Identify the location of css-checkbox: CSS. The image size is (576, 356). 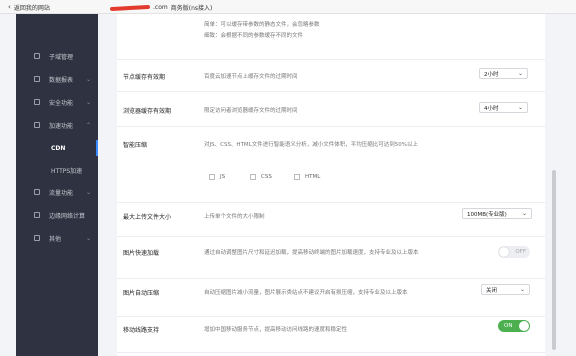
(261, 177).